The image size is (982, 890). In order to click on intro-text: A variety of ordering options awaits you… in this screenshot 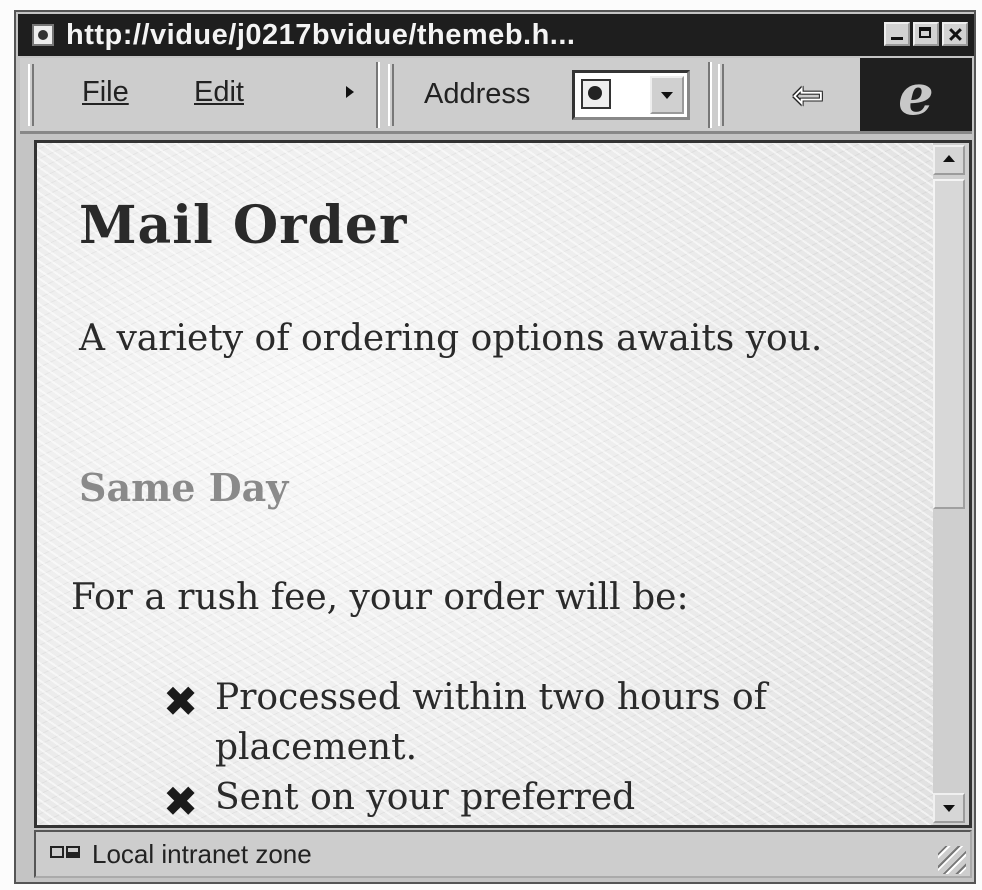, I will do `click(451, 338)`.